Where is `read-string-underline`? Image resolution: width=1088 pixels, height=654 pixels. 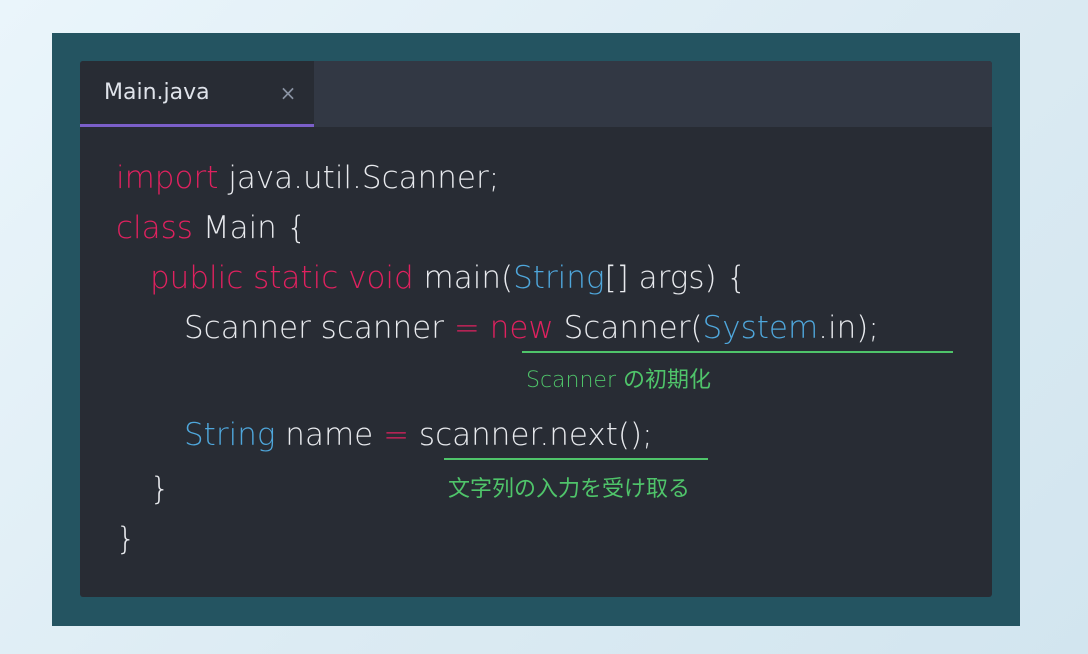
read-string-underline is located at coordinates (576, 459).